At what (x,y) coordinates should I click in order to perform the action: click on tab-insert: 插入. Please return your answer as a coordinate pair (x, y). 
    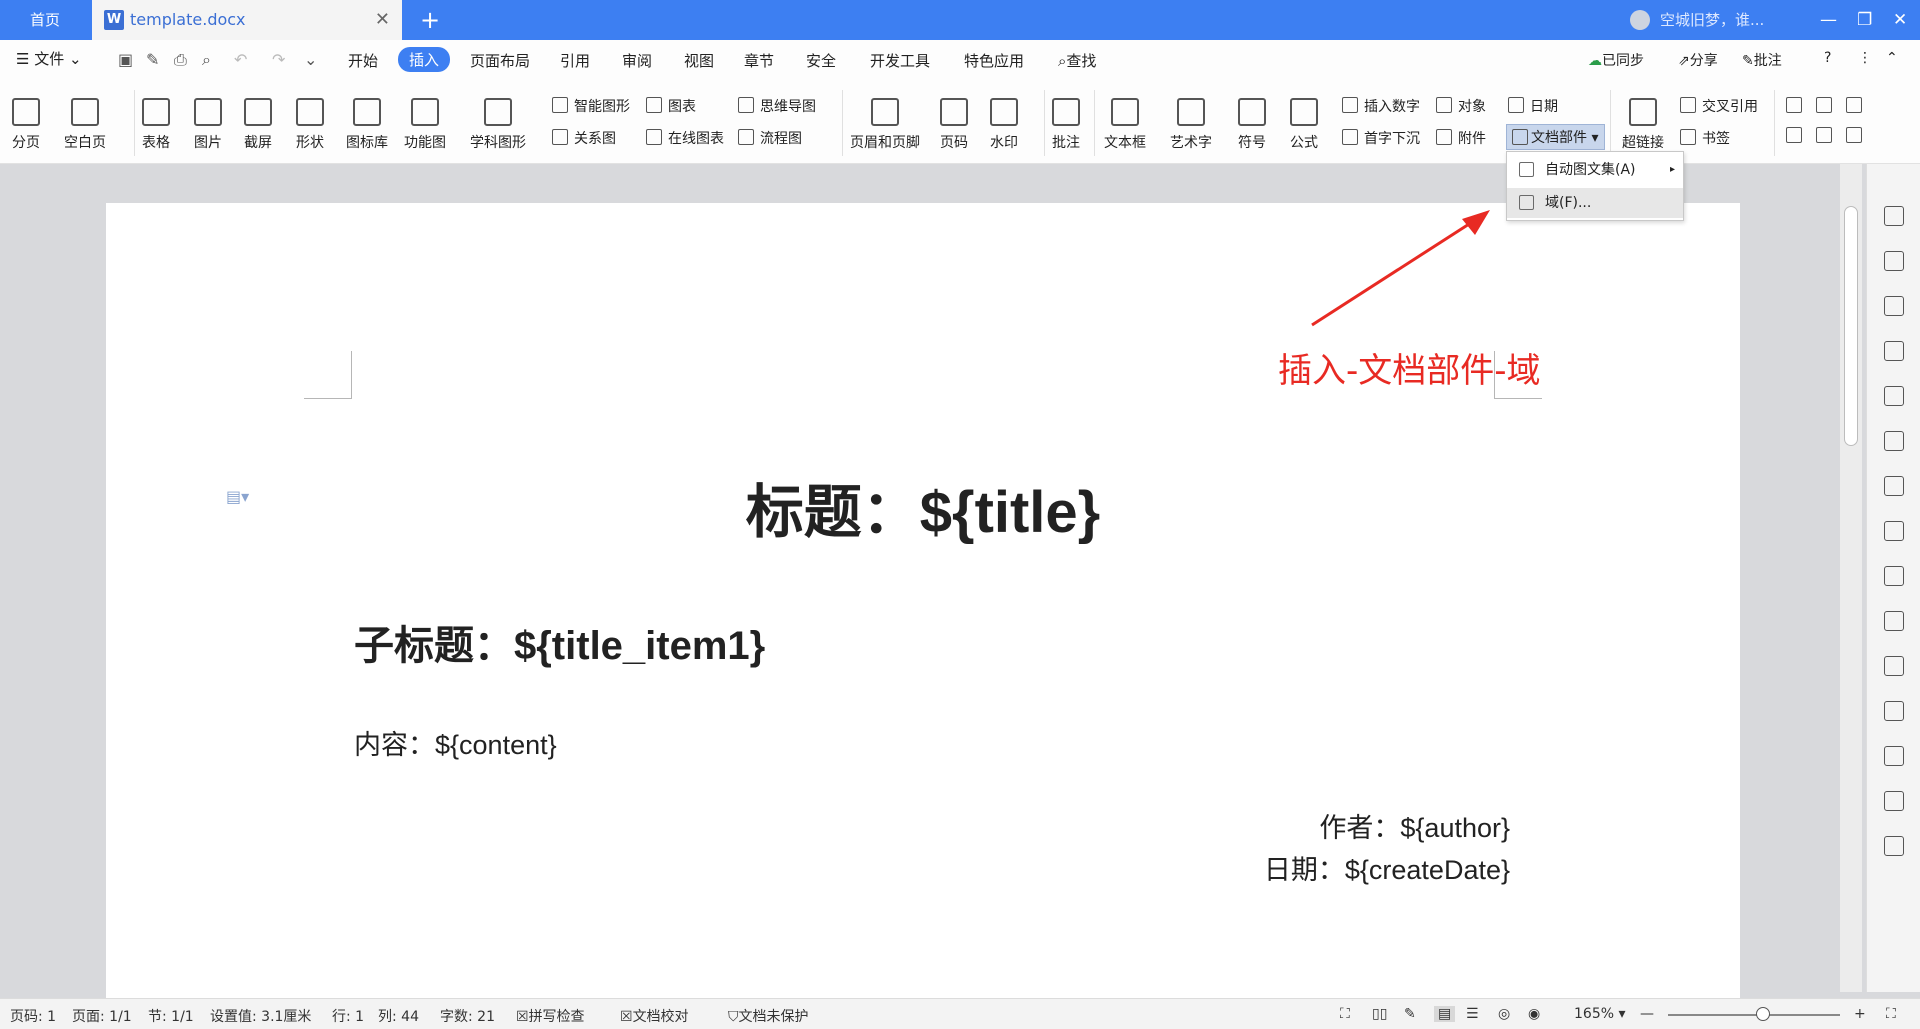
    Looking at the image, I should click on (424, 59).